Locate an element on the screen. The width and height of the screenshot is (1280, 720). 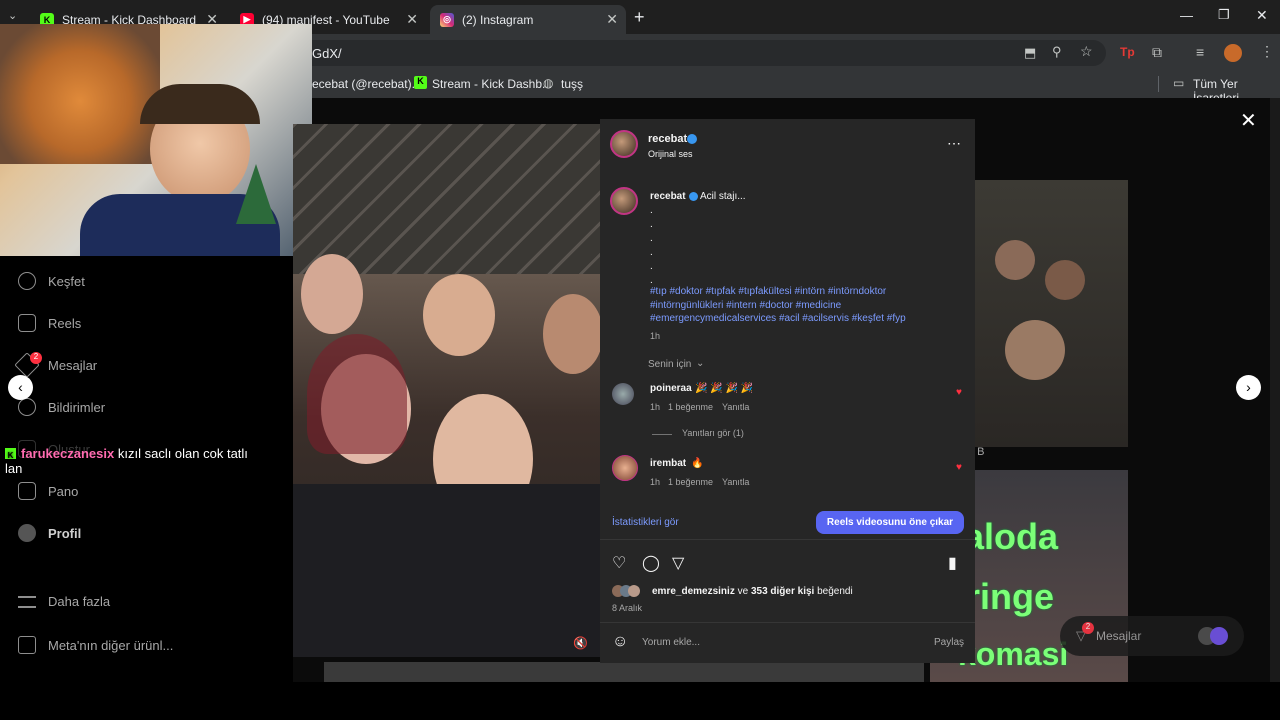
profile-avatar is located at coordinates (1233, 53).